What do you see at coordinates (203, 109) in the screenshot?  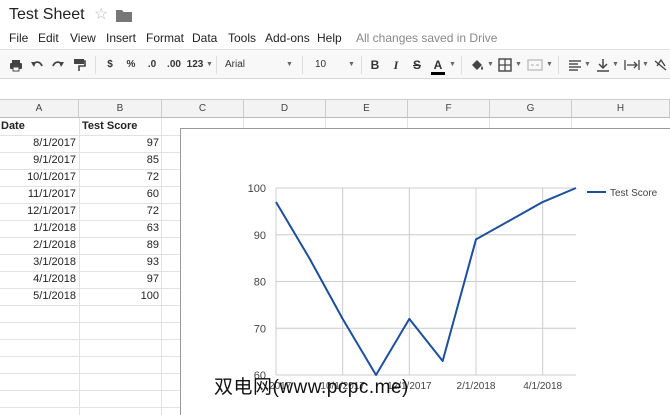 I see `column-header: C` at bounding box center [203, 109].